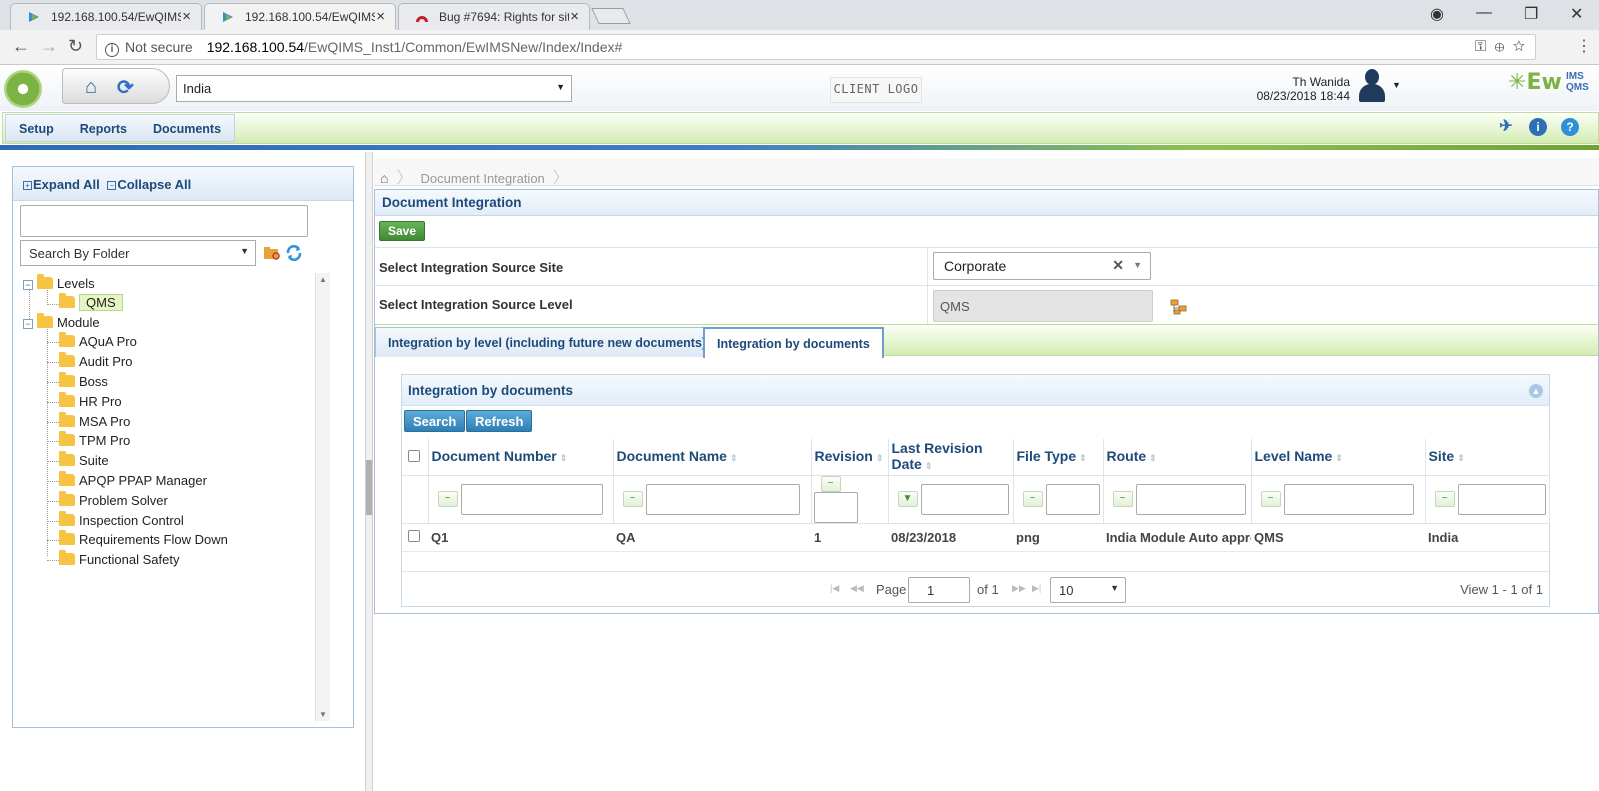 This screenshot has width=1599, height=791. What do you see at coordinates (1088, 590) in the screenshot?
I see `page-size-select: 10 ▼` at bounding box center [1088, 590].